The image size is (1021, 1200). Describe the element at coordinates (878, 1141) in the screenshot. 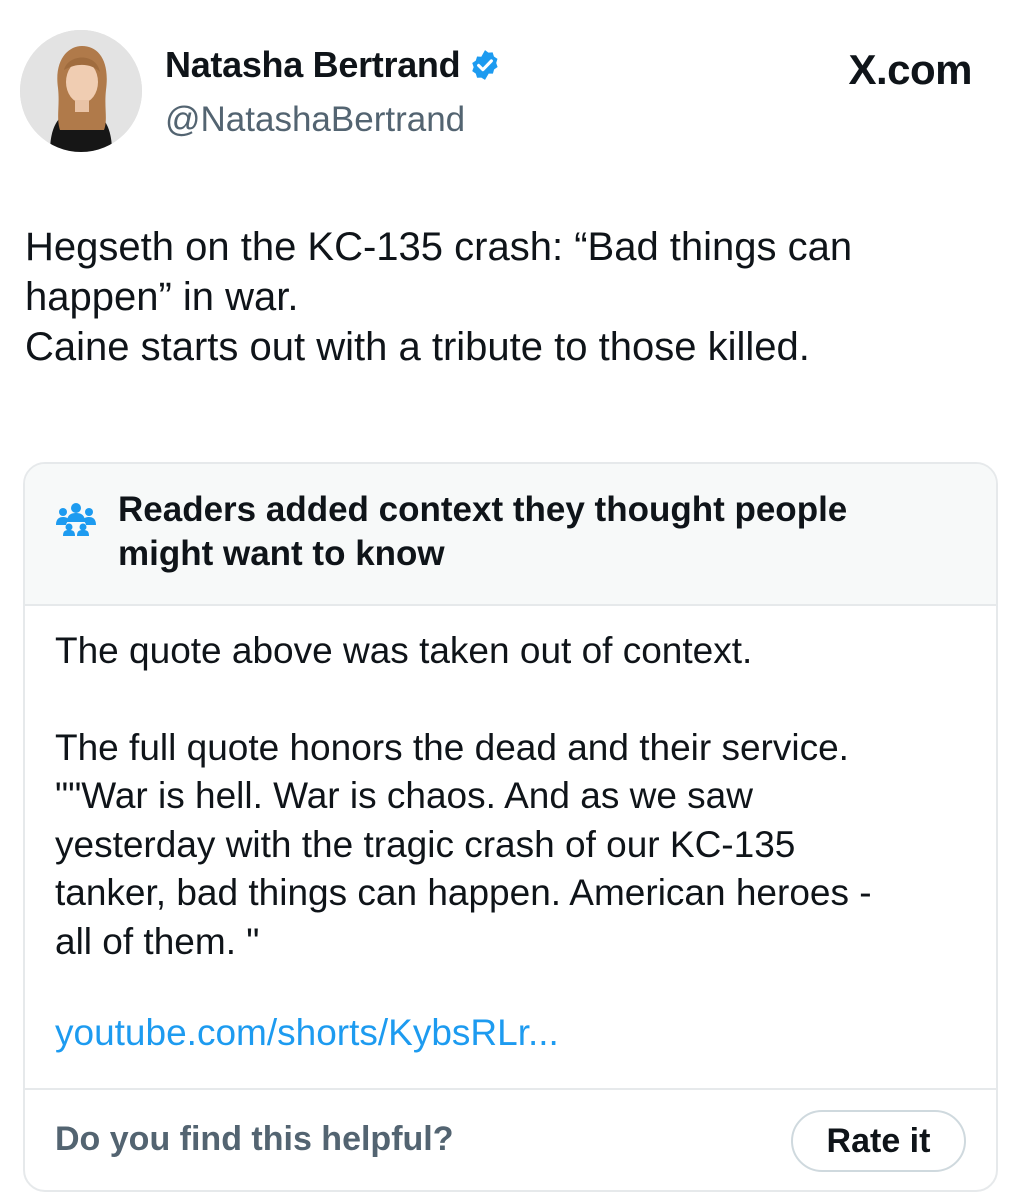

I see `rate-it-button: Rate it` at that location.